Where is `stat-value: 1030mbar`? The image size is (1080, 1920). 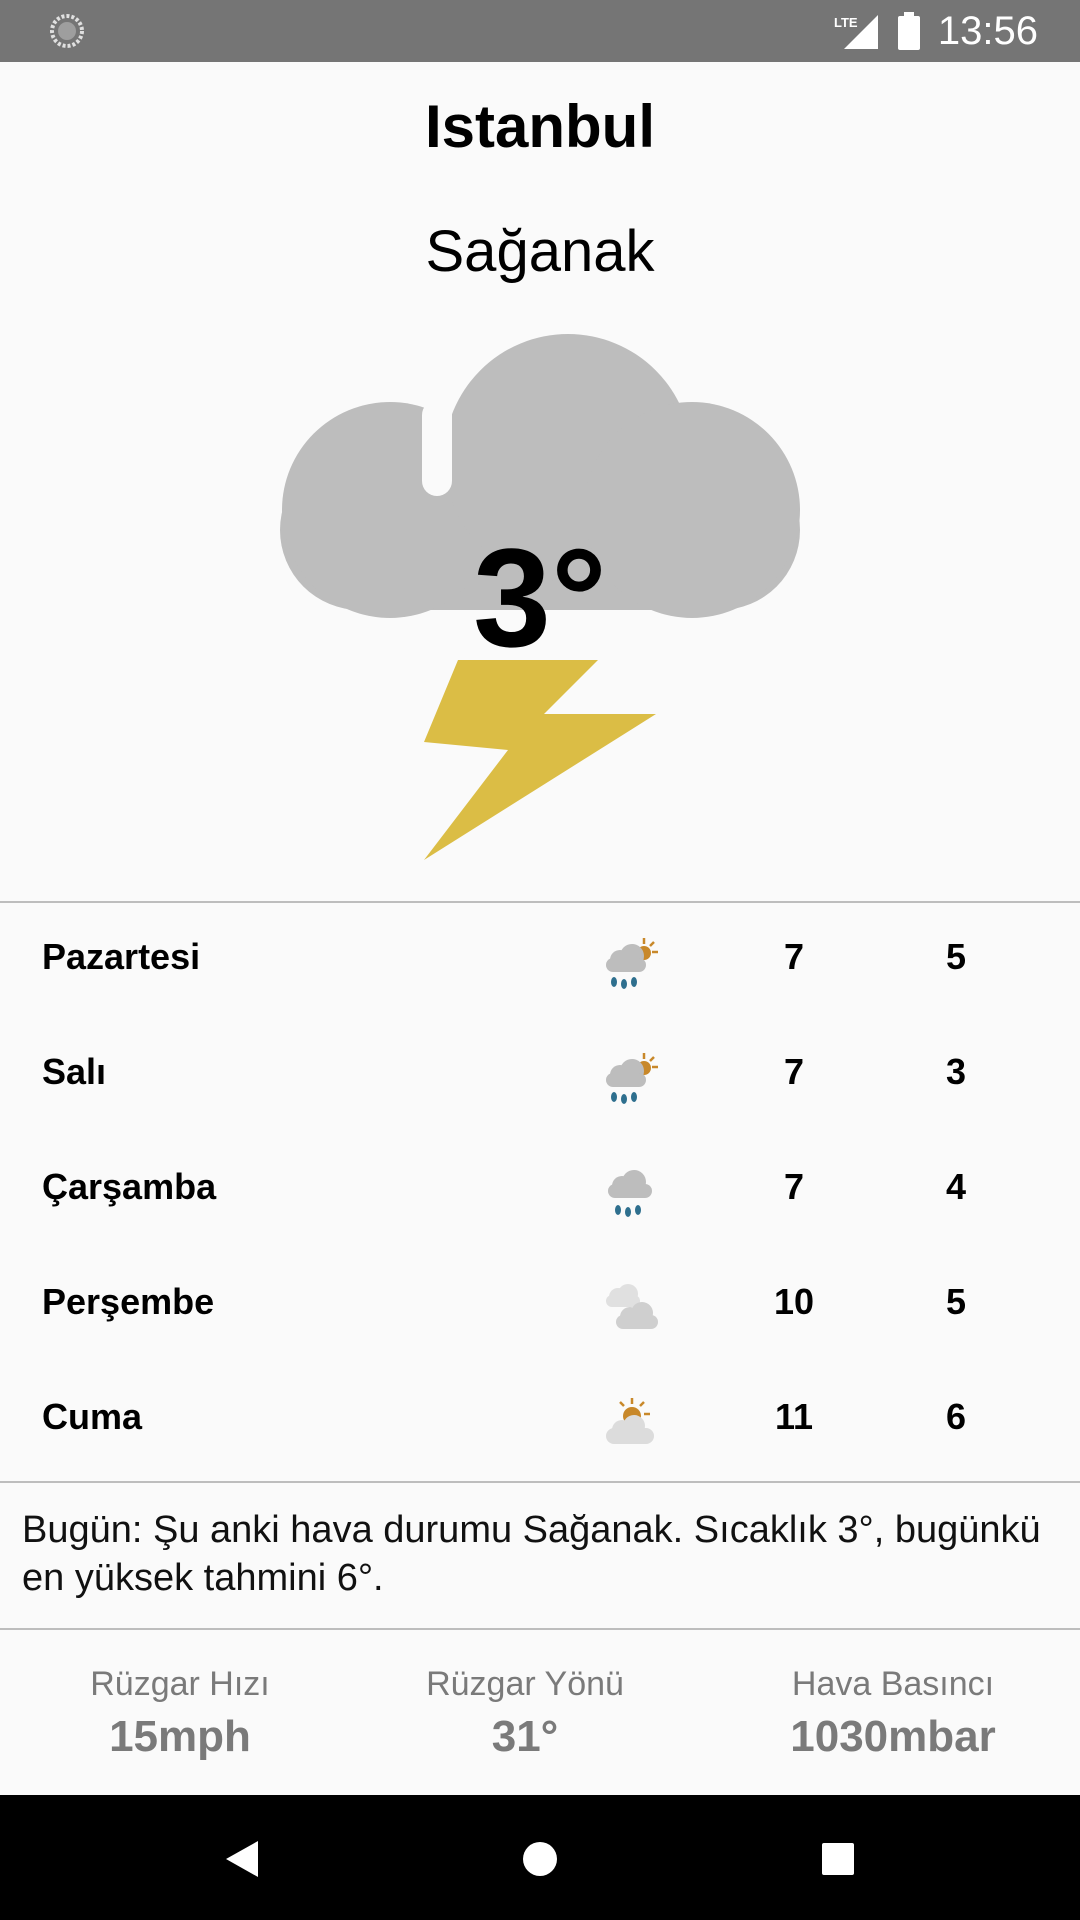
stat-value: 1030mbar is located at coordinates (893, 1736).